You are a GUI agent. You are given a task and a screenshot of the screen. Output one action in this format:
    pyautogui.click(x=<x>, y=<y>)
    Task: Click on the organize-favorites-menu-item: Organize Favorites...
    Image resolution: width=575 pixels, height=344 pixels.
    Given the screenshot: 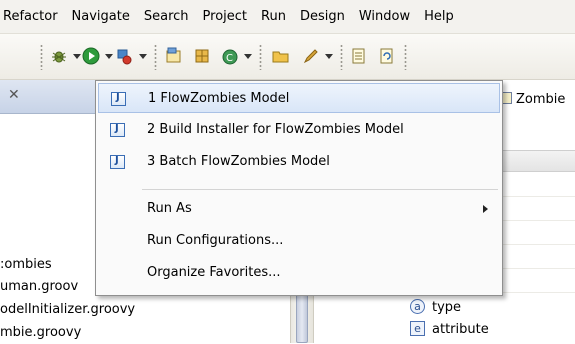 What is the action you would take?
    pyautogui.click(x=299, y=273)
    